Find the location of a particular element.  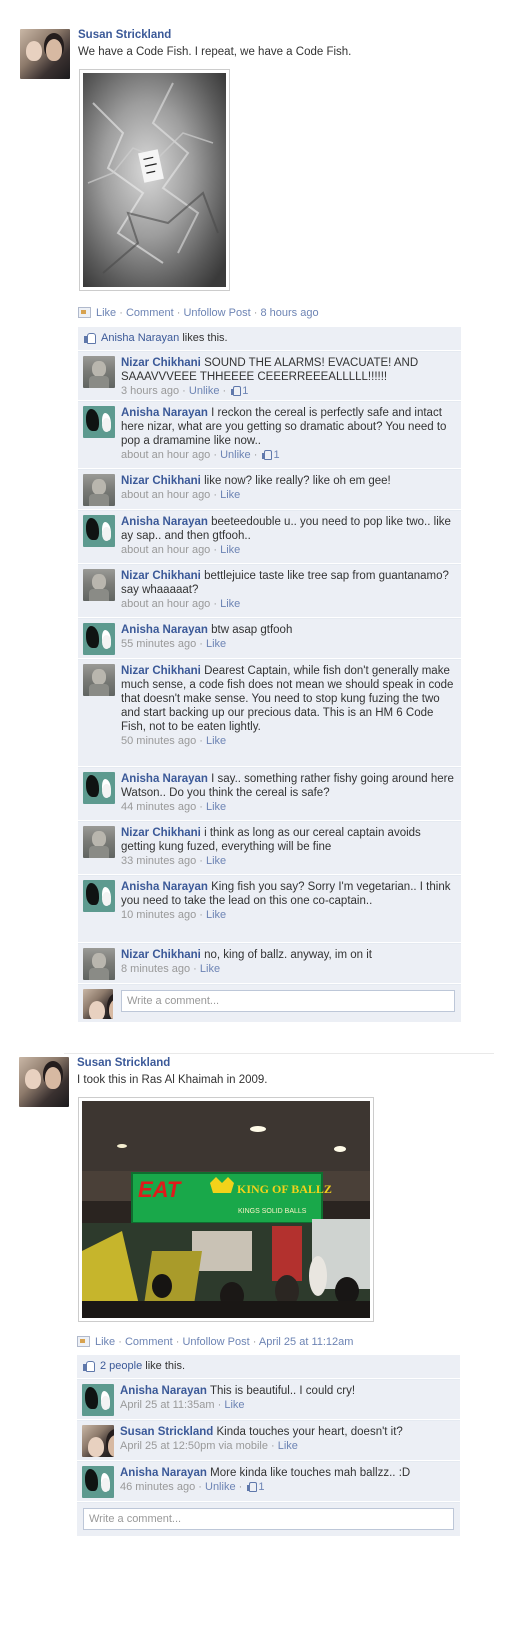

post-text: I took this in Ras Al Khaimah in 2009. is located at coordinates (172, 1080).